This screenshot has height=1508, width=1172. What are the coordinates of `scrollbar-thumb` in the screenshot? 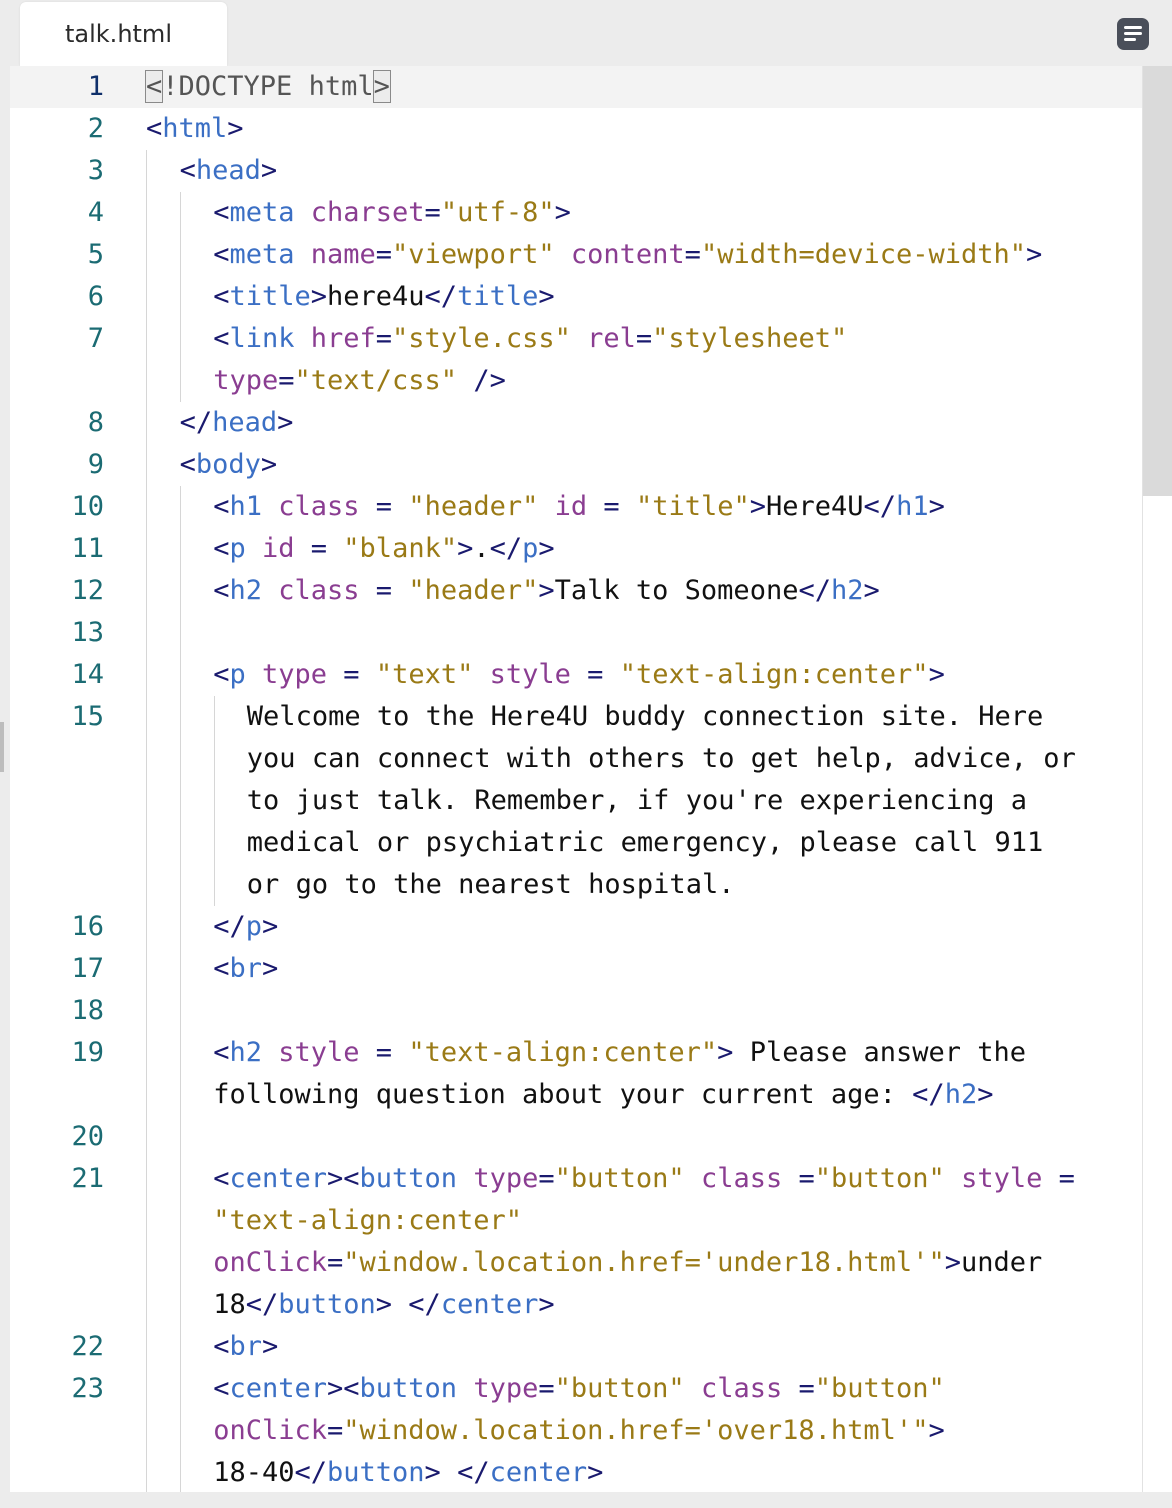 It's located at (1157, 281).